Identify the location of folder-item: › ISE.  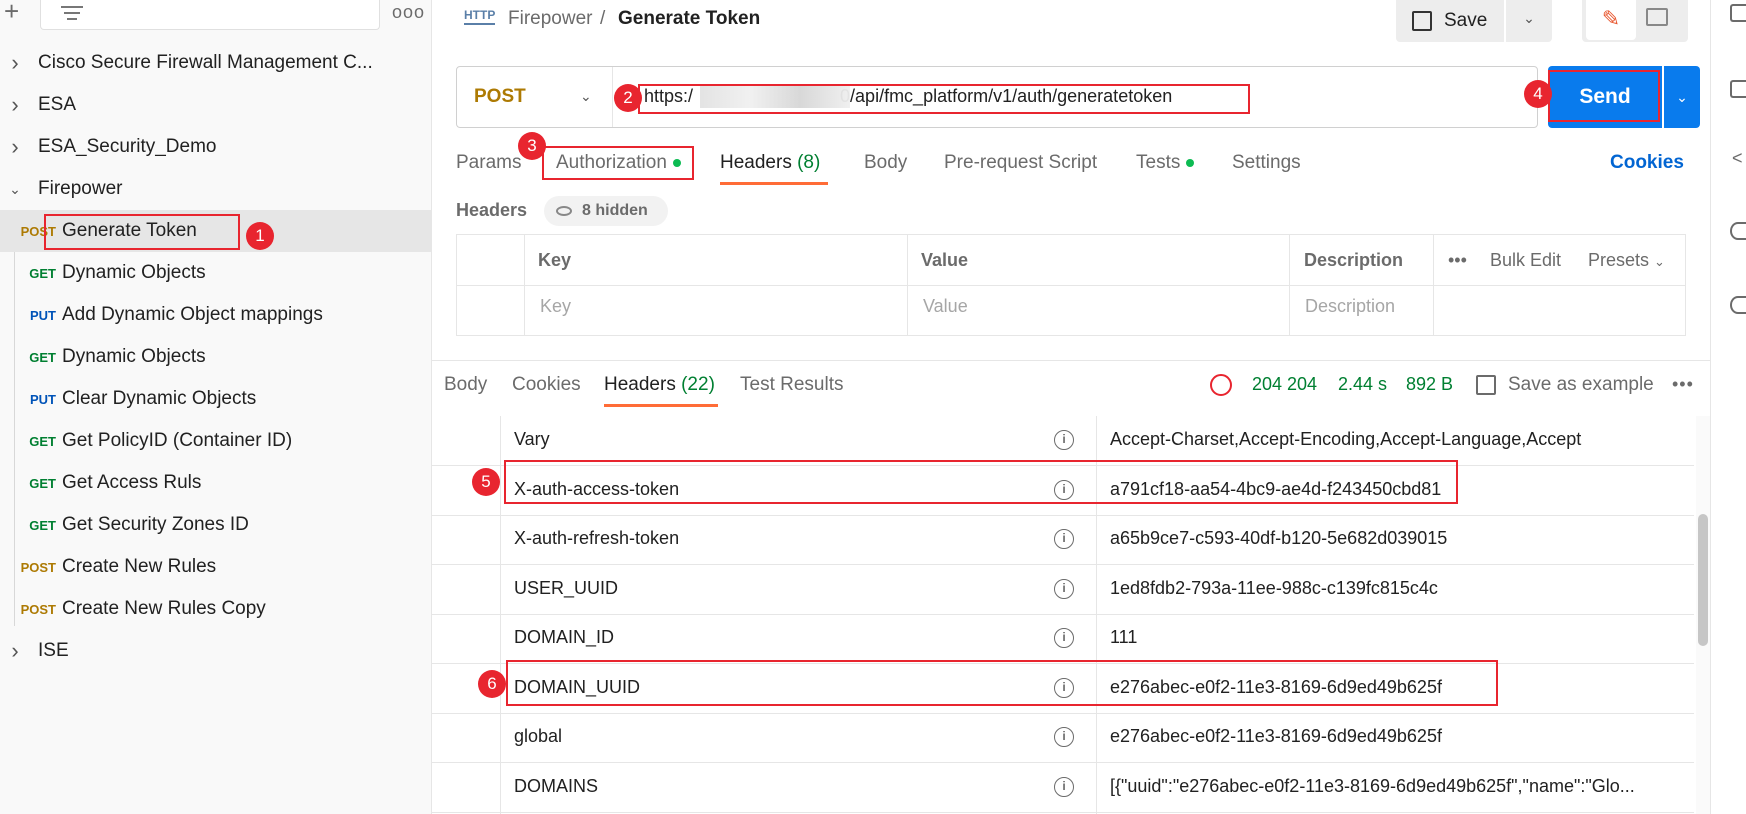
(216, 651).